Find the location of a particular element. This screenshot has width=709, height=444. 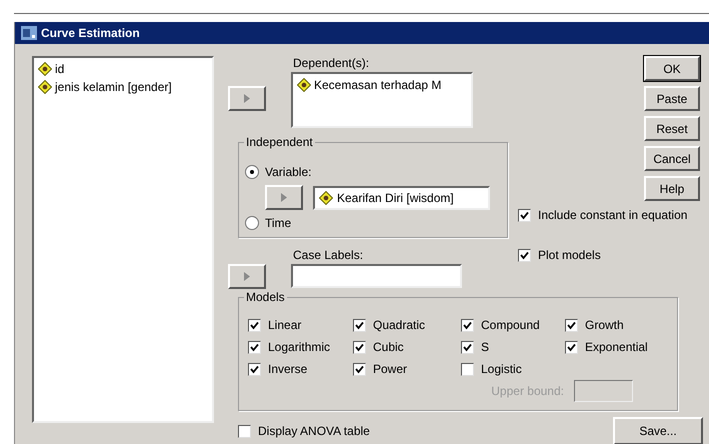

case-labels-label: Case Labels: is located at coordinates (328, 255).